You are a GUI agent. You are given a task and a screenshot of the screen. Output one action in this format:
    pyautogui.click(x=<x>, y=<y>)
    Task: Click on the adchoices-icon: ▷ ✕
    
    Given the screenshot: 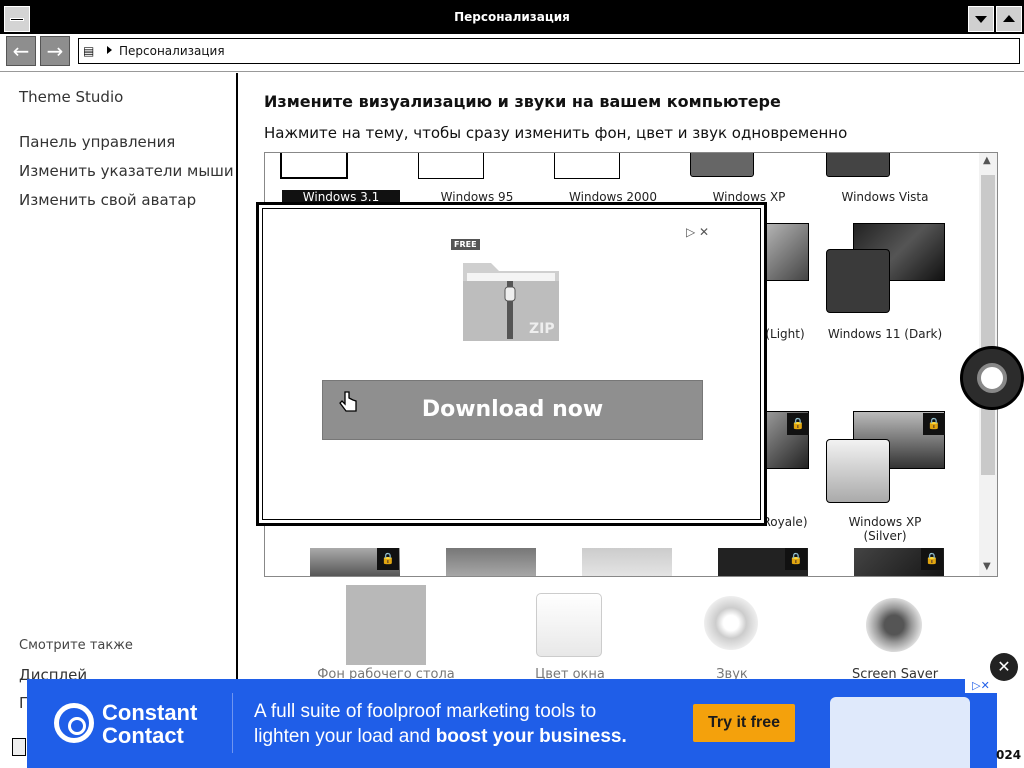 What is the action you would take?
    pyautogui.click(x=697, y=232)
    